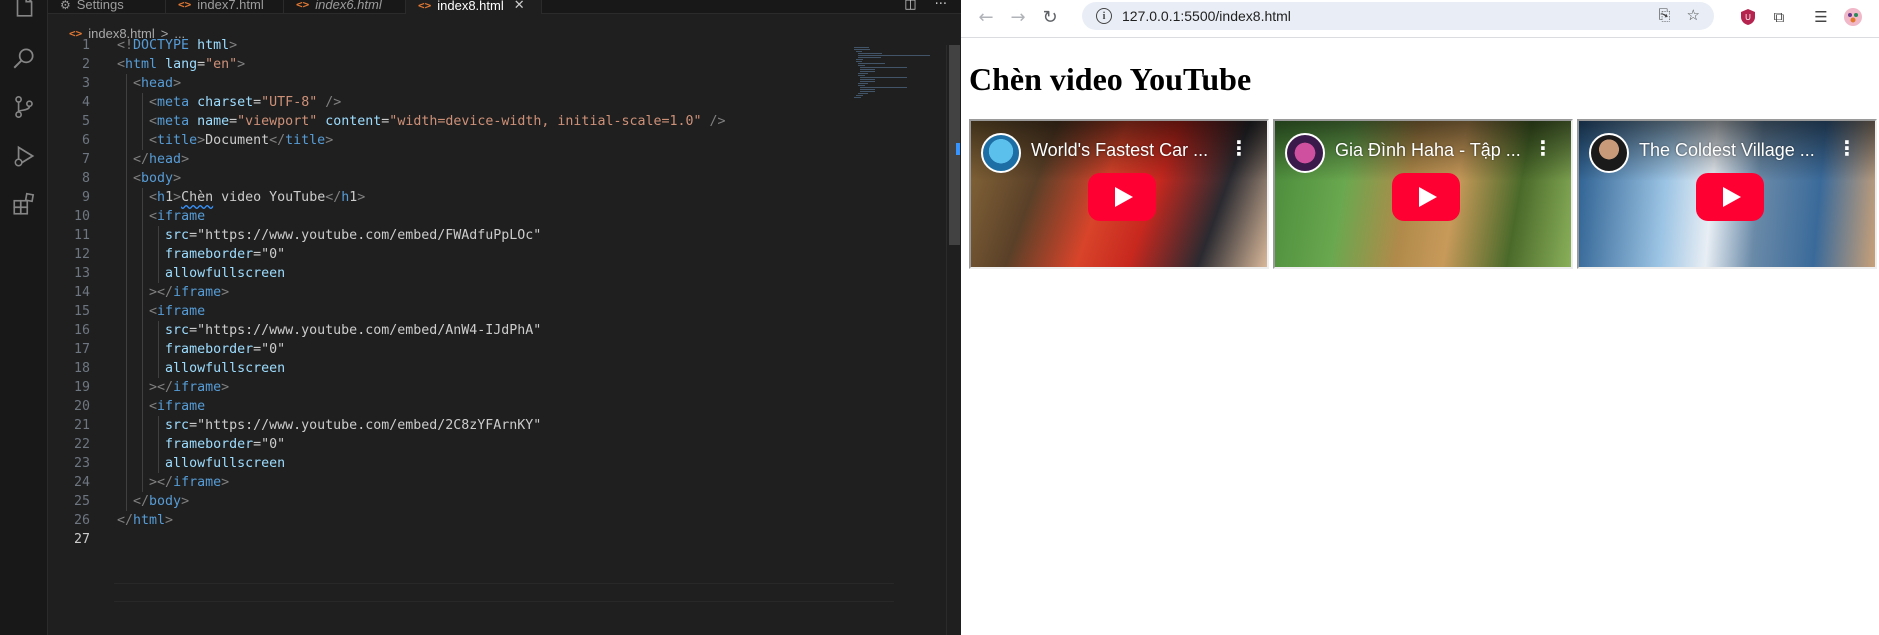 This screenshot has height=635, width=1879. Describe the element at coordinates (953, 340) in the screenshot. I see `editor-scrollbar` at that location.